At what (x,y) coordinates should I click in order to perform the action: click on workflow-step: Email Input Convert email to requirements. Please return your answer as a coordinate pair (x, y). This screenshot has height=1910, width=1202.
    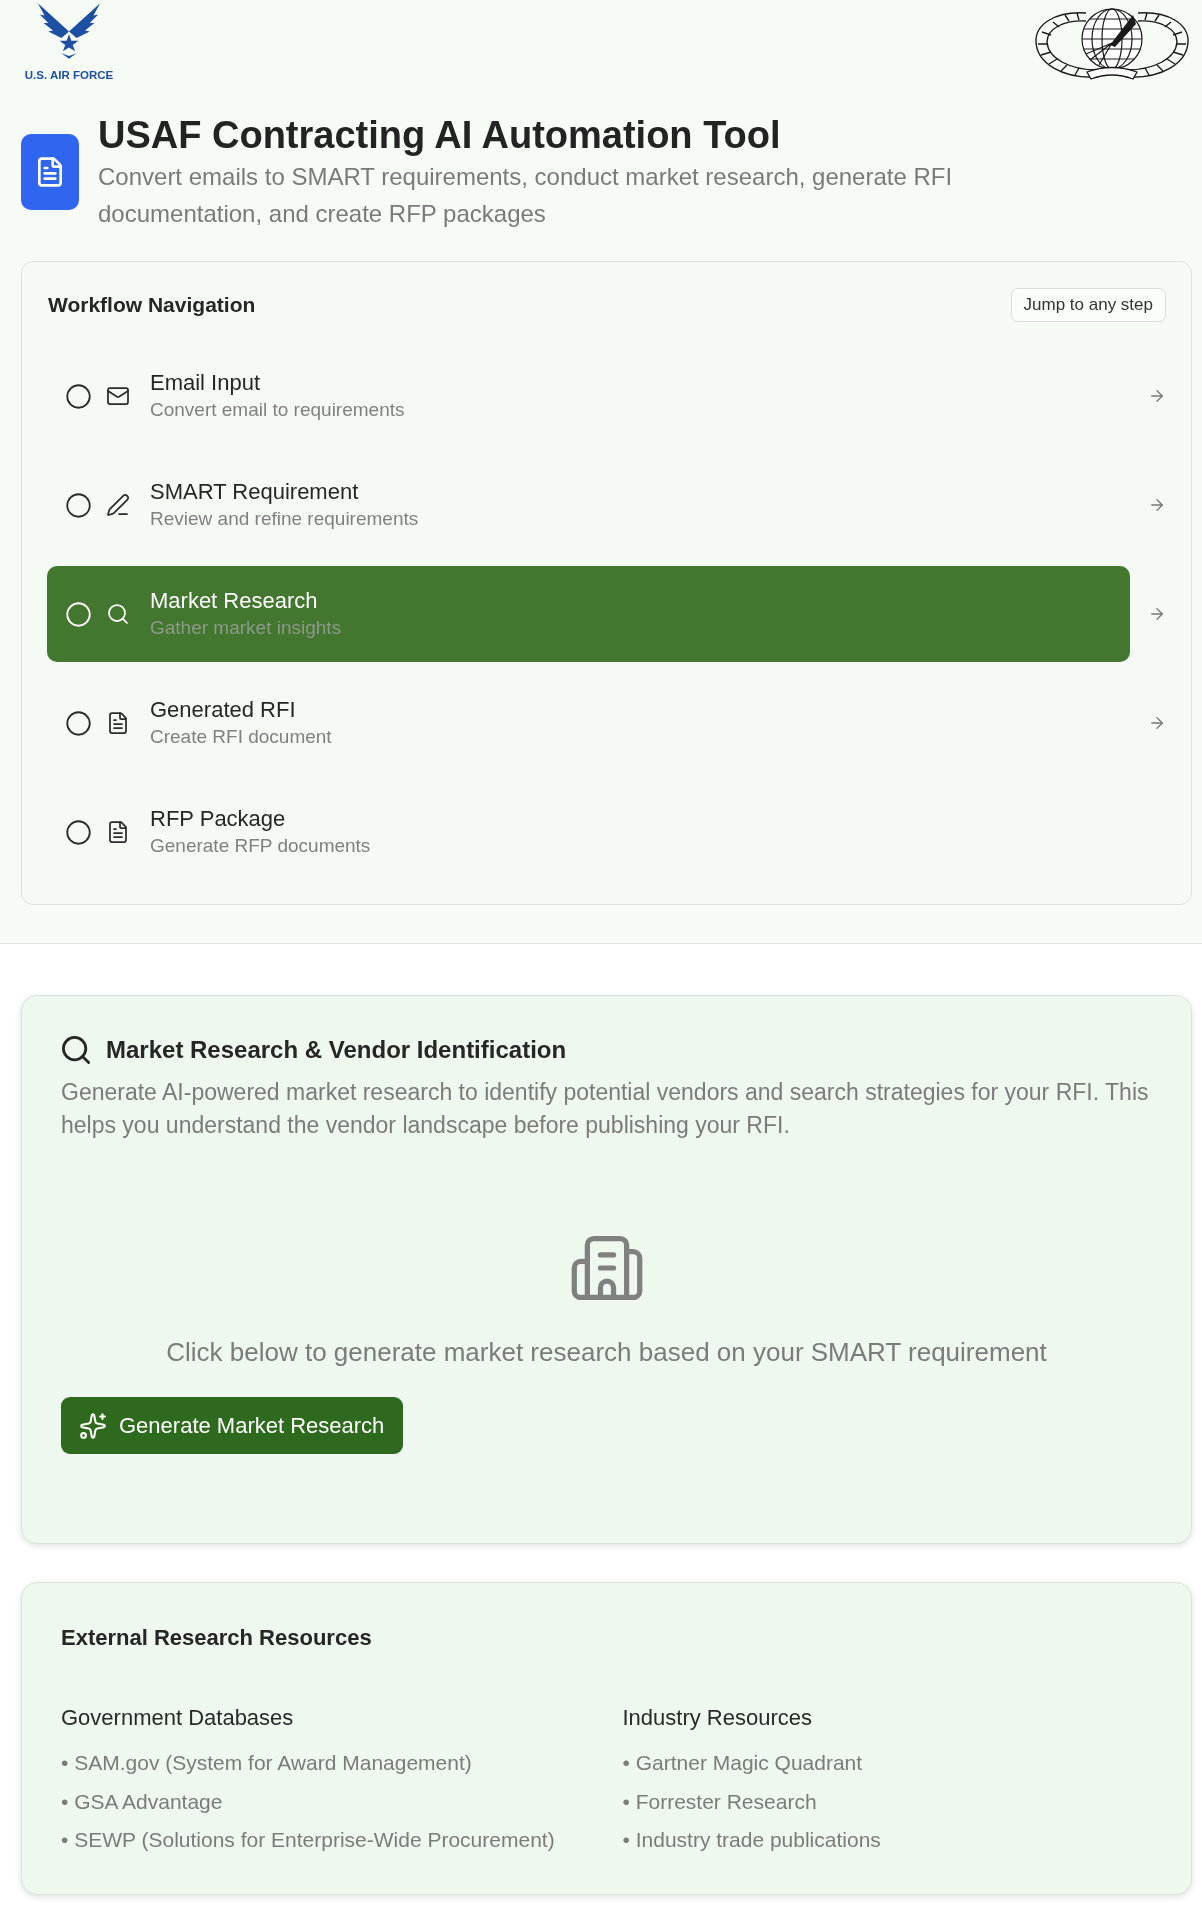
    Looking at the image, I should click on (588, 396).